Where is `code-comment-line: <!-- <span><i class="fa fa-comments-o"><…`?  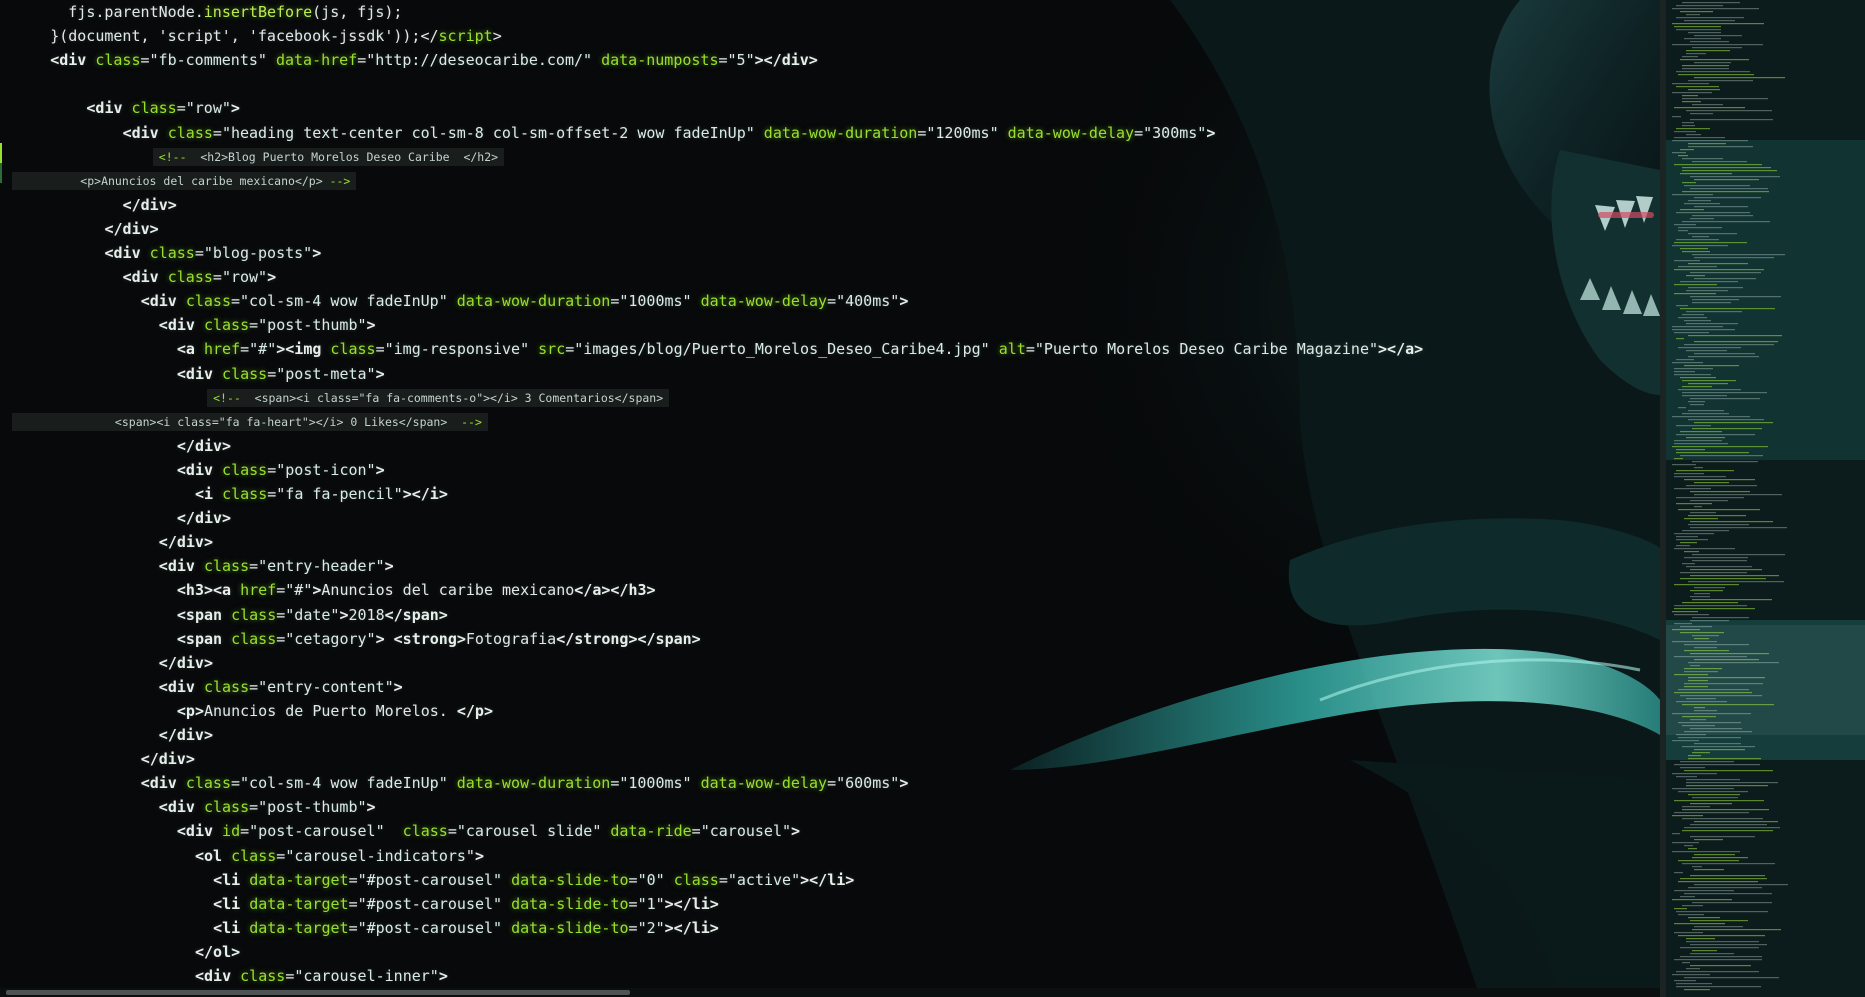
code-comment-line: <!-- <span><i class="fa fa-comments-o"><… is located at coordinates (438, 397).